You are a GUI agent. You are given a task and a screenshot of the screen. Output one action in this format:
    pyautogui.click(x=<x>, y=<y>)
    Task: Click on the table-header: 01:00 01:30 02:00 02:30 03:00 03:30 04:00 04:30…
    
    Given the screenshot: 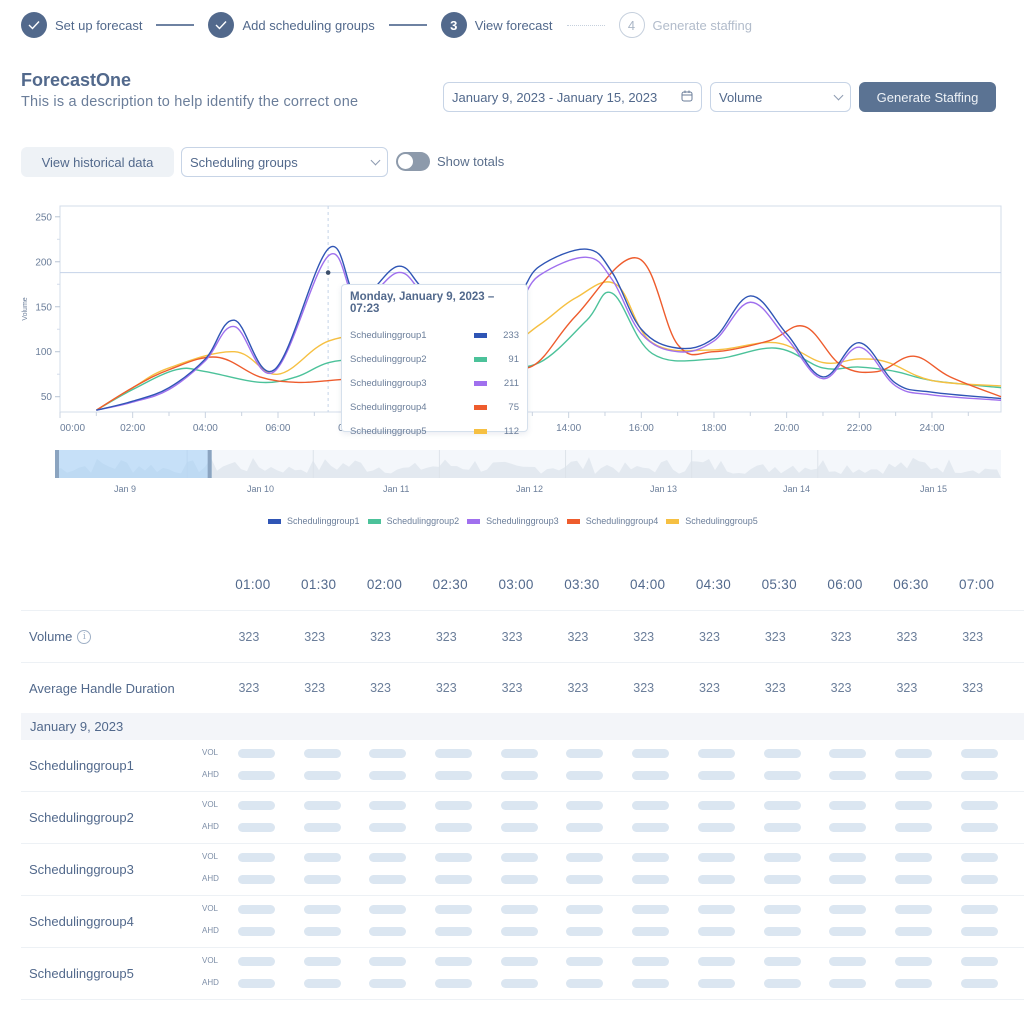 What is the action you would take?
    pyautogui.click(x=615, y=584)
    